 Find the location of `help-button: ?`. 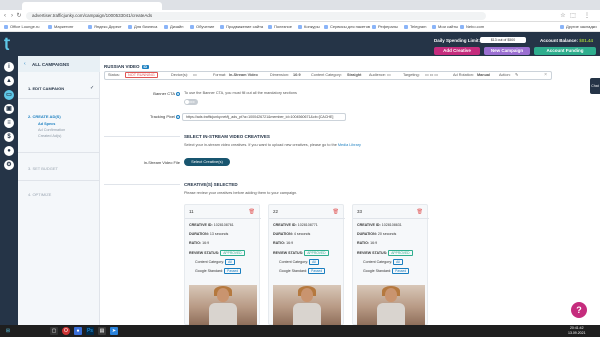

help-button: ? is located at coordinates (579, 310).